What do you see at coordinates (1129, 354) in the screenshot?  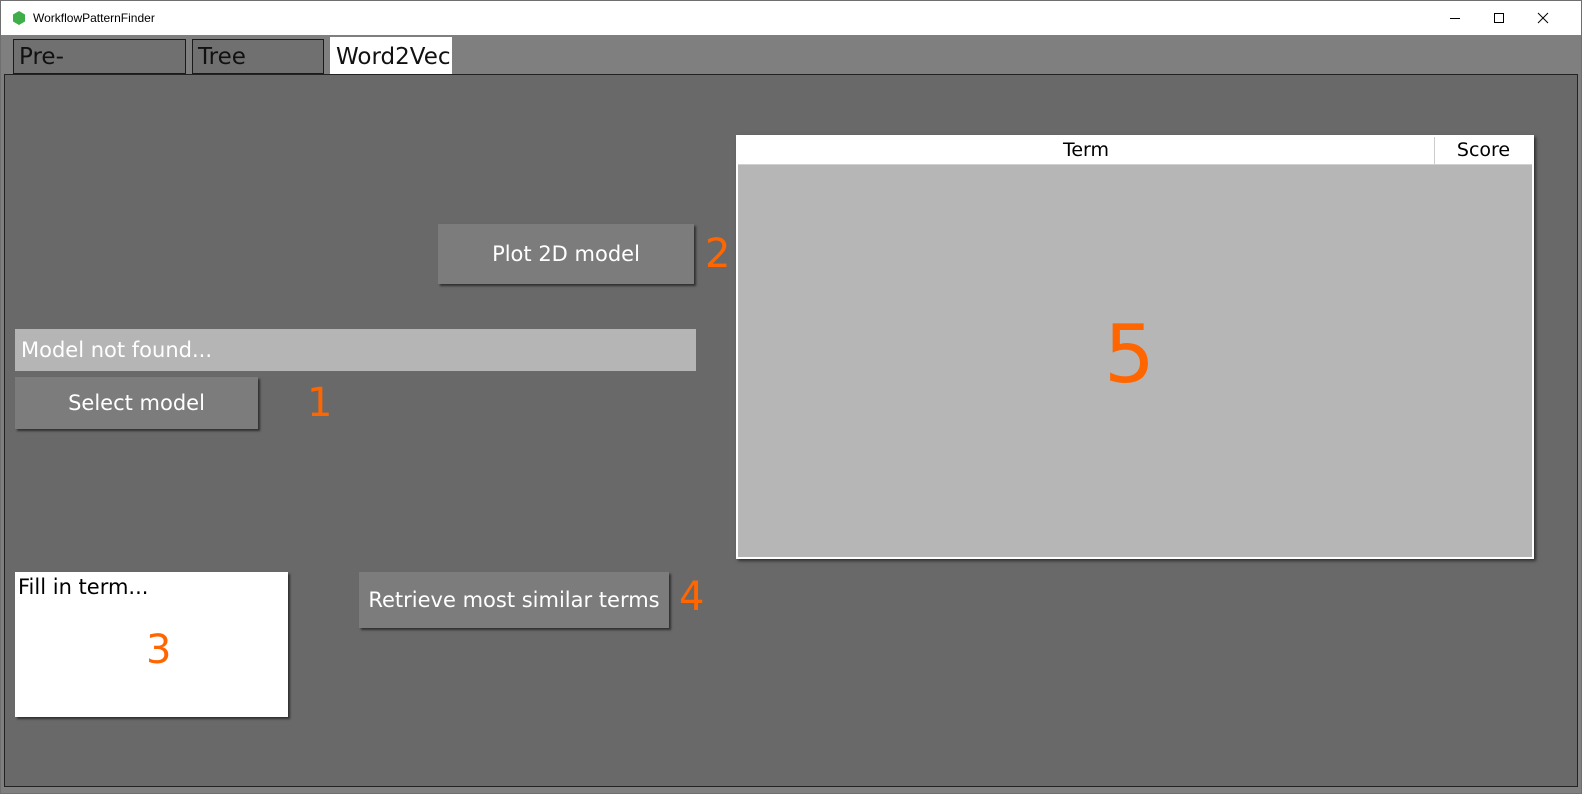 I see `annotation-5: 5` at bounding box center [1129, 354].